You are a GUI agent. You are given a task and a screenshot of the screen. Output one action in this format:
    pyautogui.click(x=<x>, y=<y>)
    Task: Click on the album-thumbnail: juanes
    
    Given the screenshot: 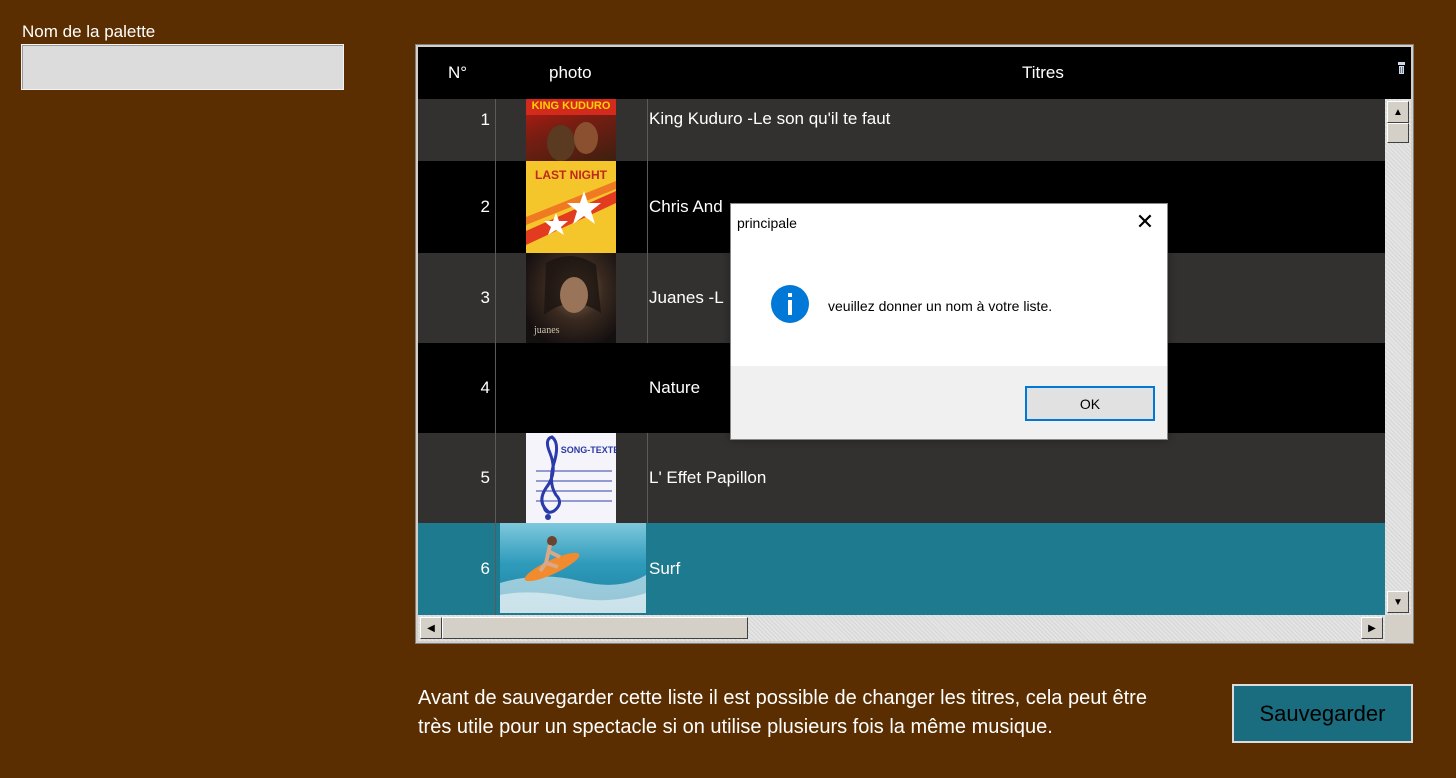 What is the action you would take?
    pyautogui.click(x=571, y=298)
    